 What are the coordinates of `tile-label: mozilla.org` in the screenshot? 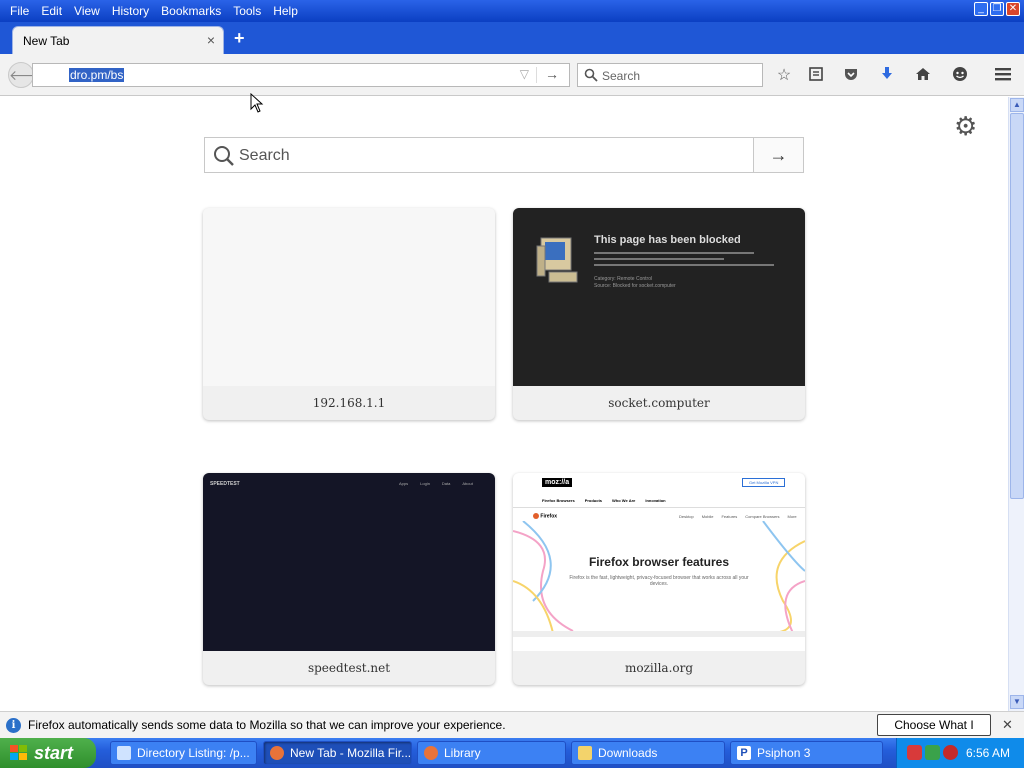 It's located at (659, 668).